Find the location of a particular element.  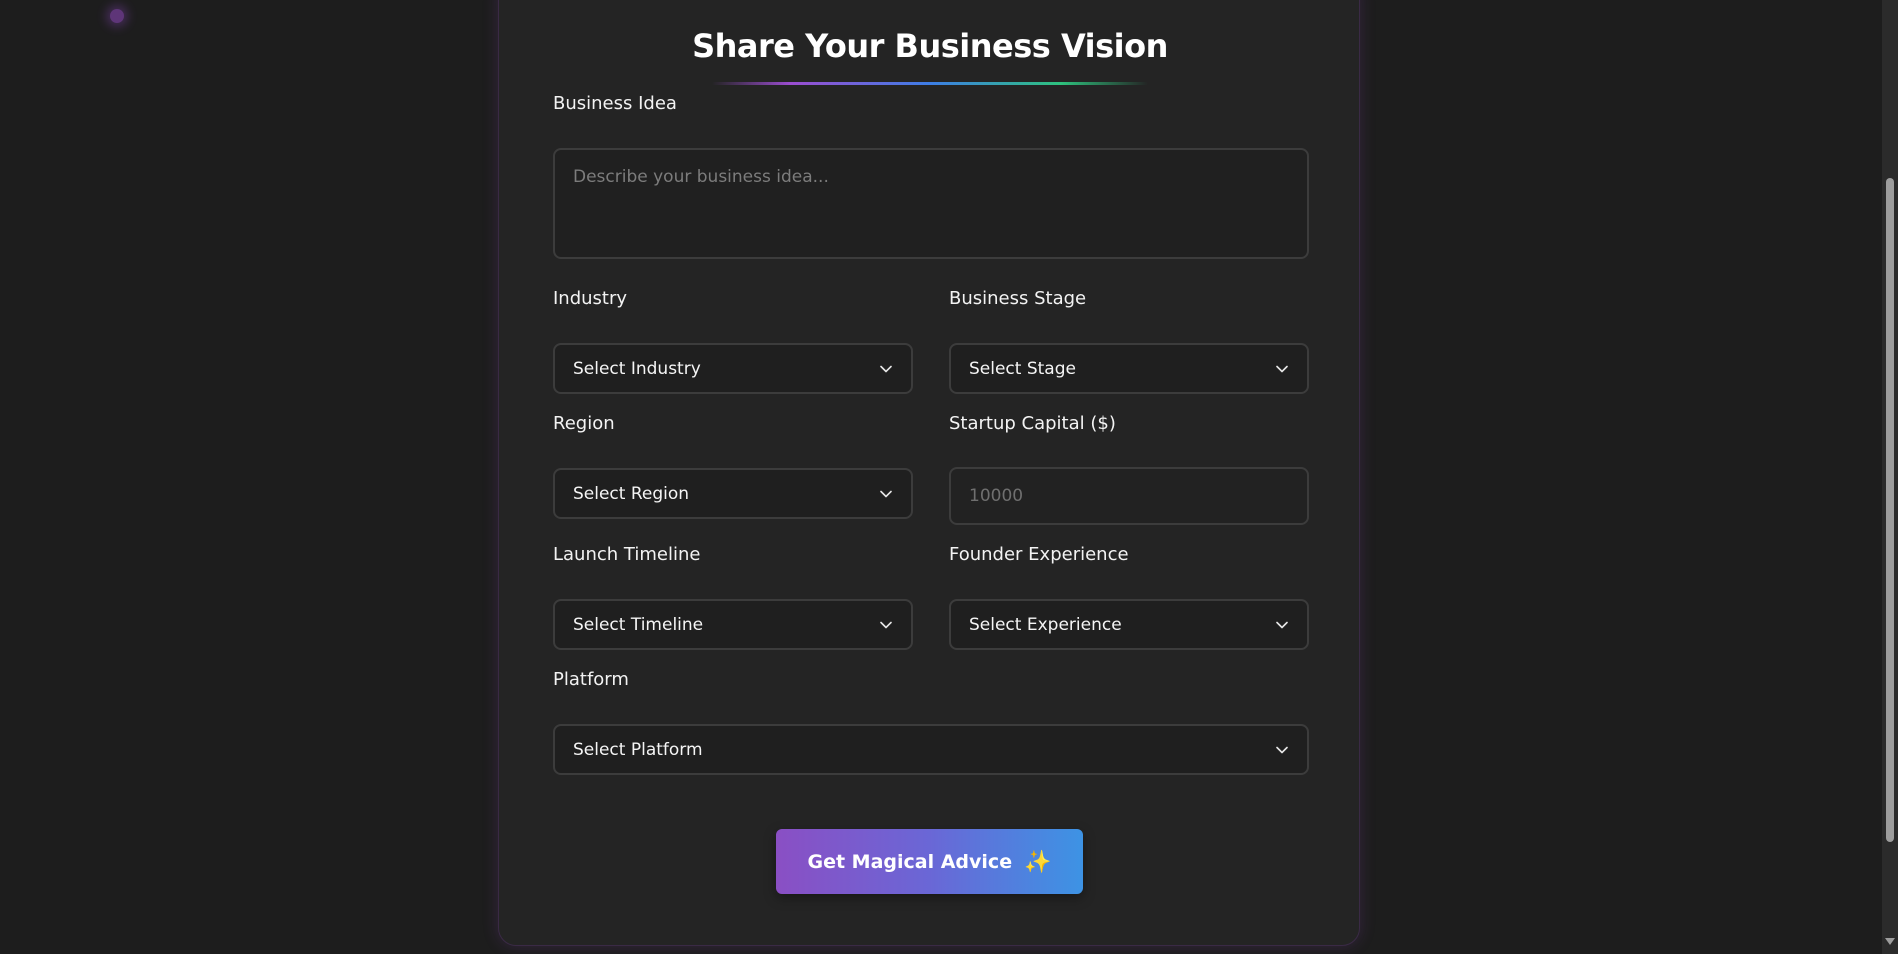

region-label: Region is located at coordinates (584, 423).